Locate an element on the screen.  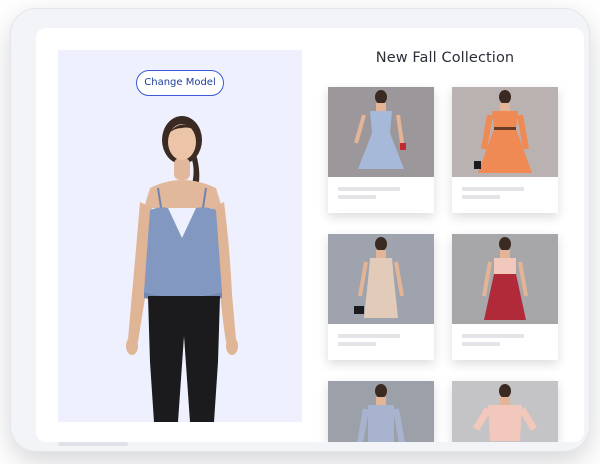
change-model-button: Change Model is located at coordinates (180, 83).